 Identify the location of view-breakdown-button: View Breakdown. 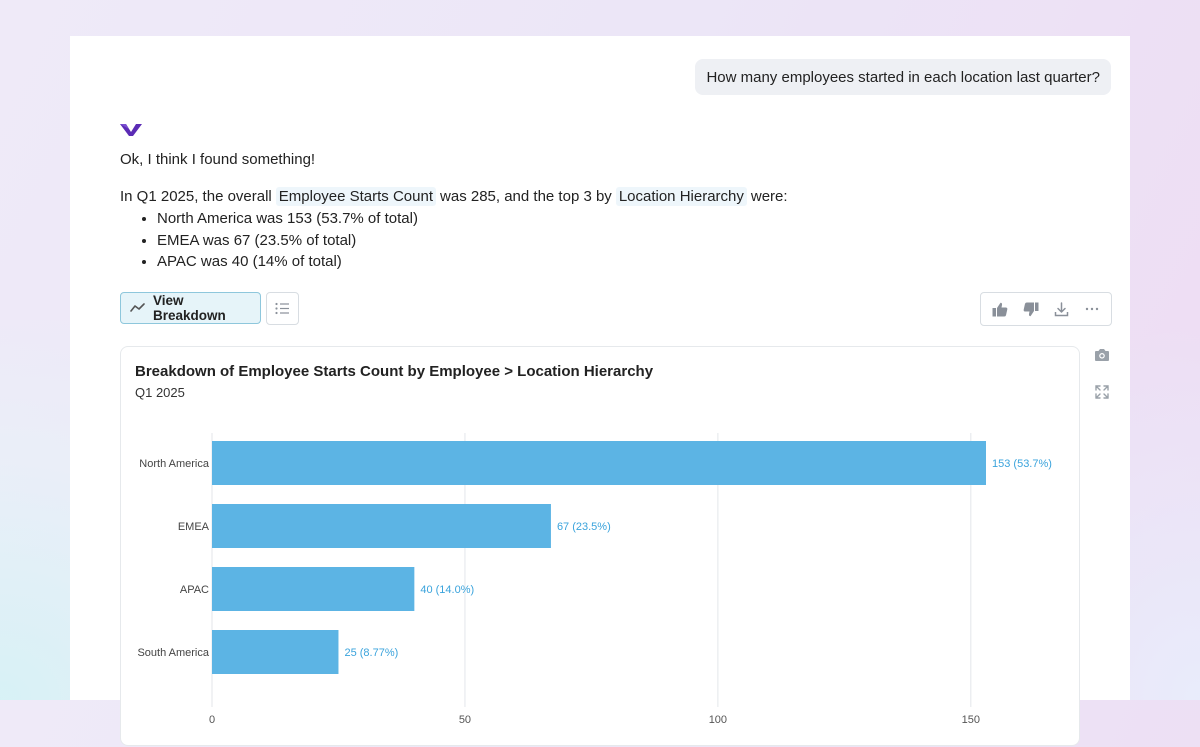
(190, 308).